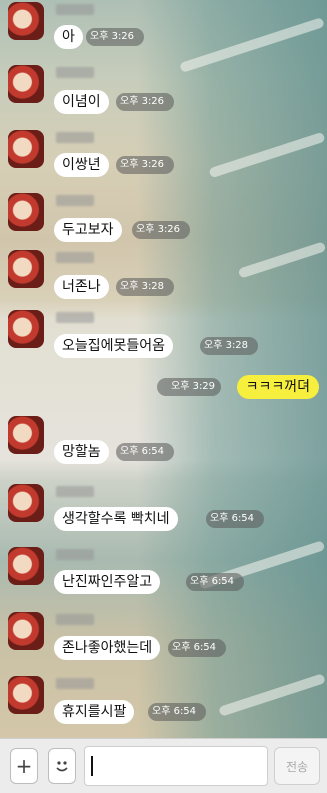 Image resolution: width=327 pixels, height=793 pixels. I want to click on message-time: 오후 3:29, so click(189, 387).